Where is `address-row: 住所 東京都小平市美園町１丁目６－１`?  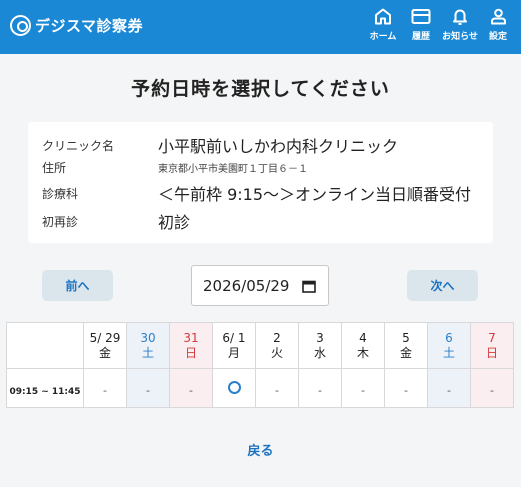 address-row: 住所 東京都小平市美園町１丁目６－１ is located at coordinates (175, 167).